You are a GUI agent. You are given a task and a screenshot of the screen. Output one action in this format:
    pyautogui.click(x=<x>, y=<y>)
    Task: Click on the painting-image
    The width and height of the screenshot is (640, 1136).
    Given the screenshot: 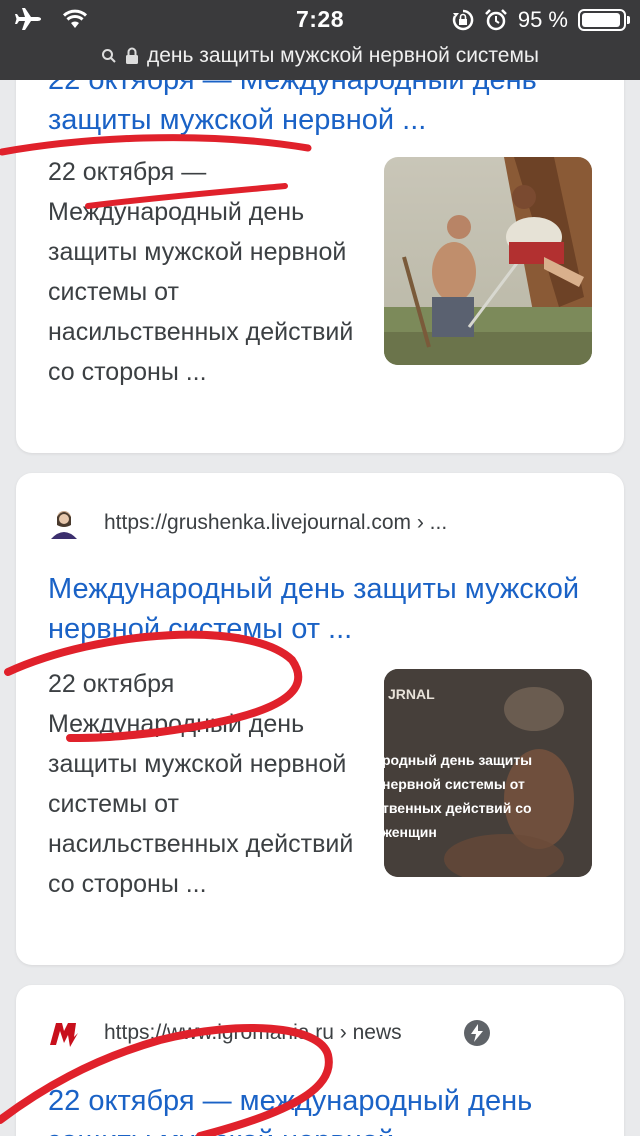 What is the action you would take?
    pyautogui.click(x=488, y=261)
    